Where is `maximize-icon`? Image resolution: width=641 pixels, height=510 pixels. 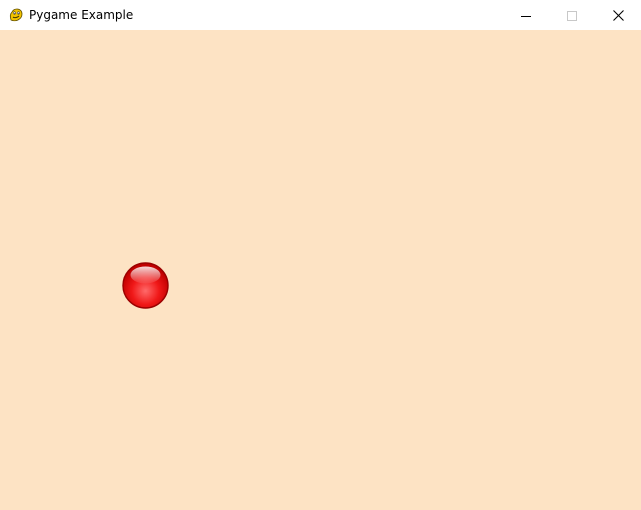
maximize-icon is located at coordinates (572, 15).